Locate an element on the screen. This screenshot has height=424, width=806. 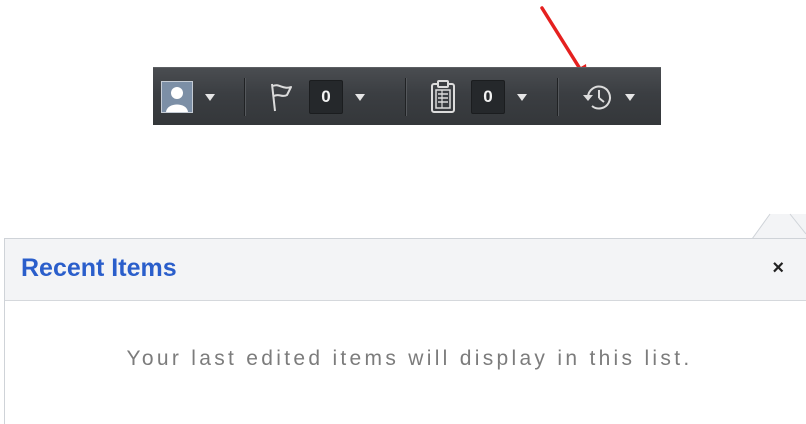
user-avatar-icon is located at coordinates (177, 97).